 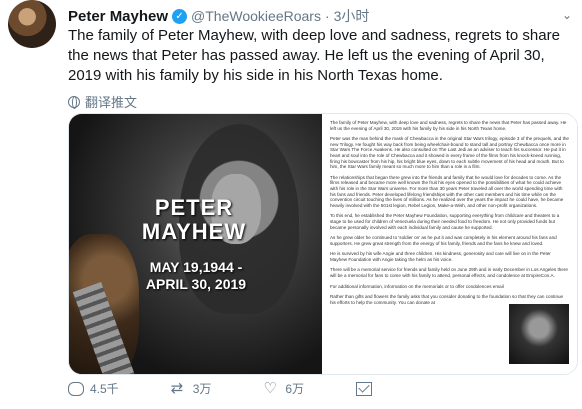 I want to click on caret-down-icon: ⌄, so click(x=567, y=15).